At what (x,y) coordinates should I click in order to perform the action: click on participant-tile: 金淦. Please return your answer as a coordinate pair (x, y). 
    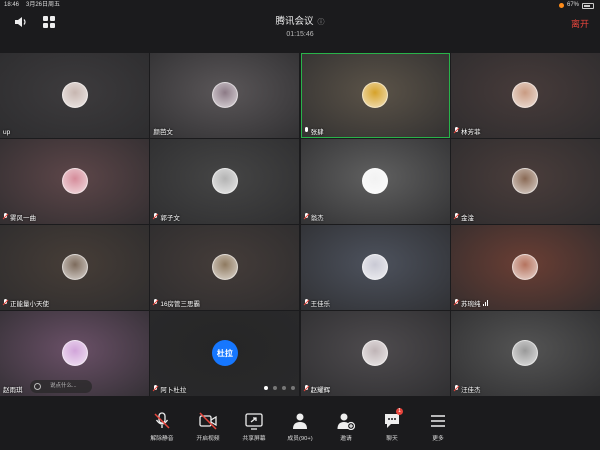
    Looking at the image, I should click on (525, 181).